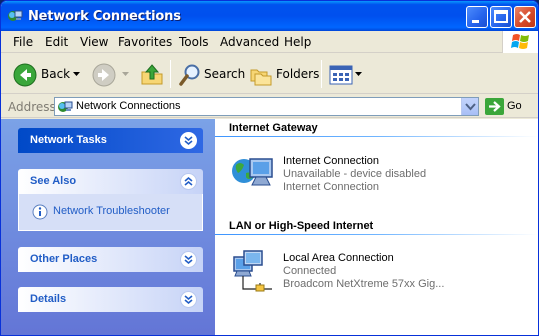 Image resolution: width=539 pixels, height=336 pixels. Describe the element at coordinates (128, 106) in the screenshot. I see `address-value: Network Connections` at that location.